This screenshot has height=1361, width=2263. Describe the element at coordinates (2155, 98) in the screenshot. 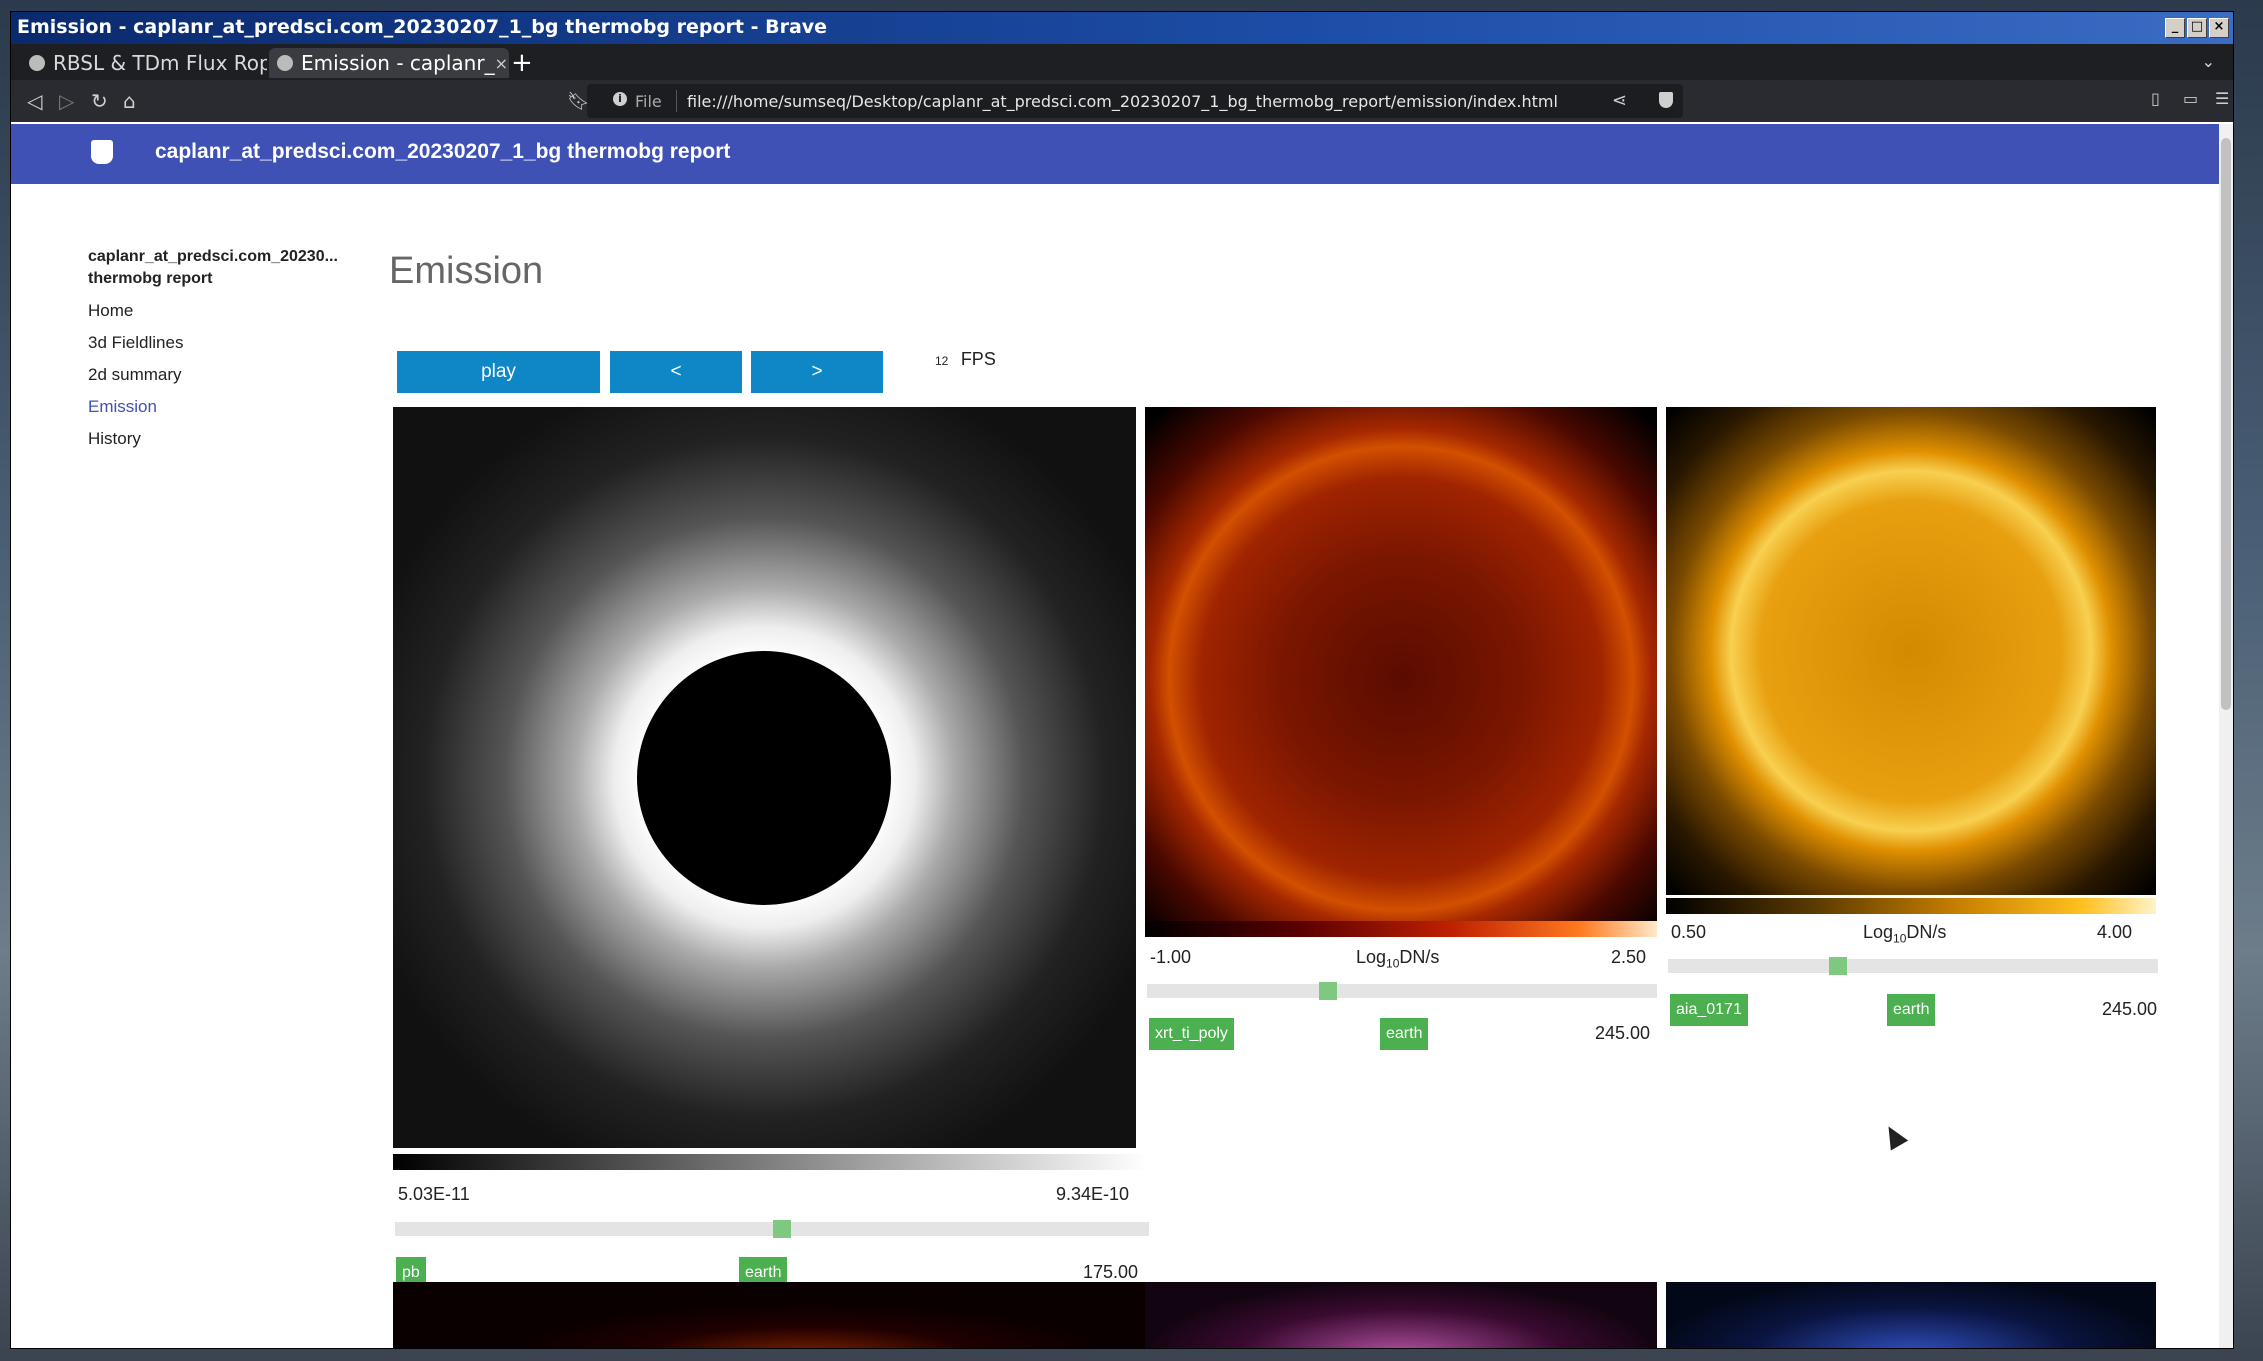

I see `sidebar-toggle-icon: ▯` at that location.